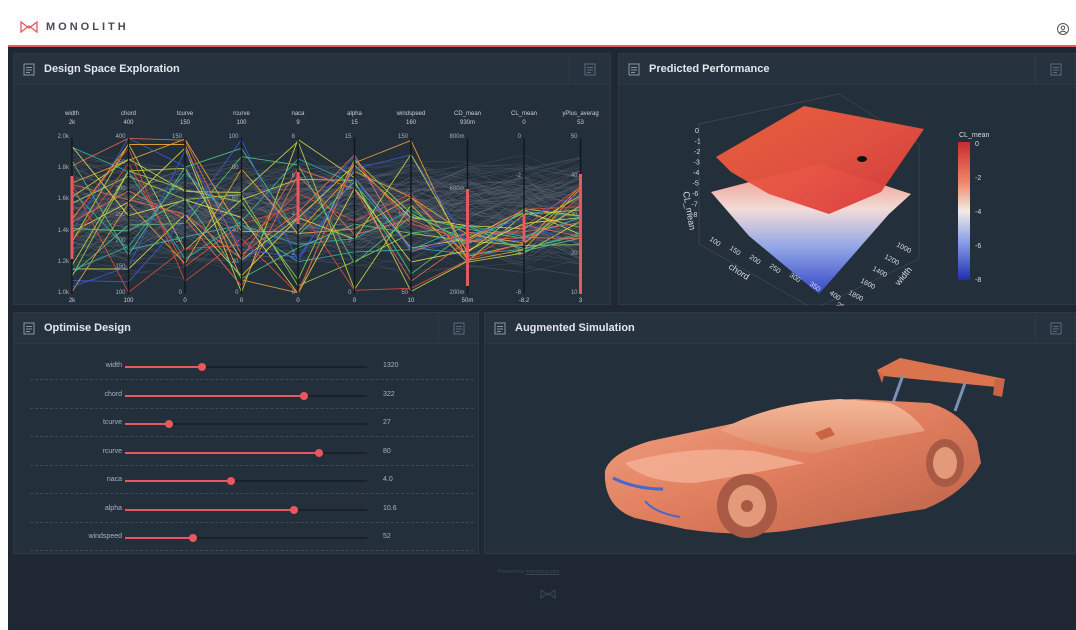 The image size is (1076, 630). I want to click on axis-tick-label: 100, so click(176, 189).